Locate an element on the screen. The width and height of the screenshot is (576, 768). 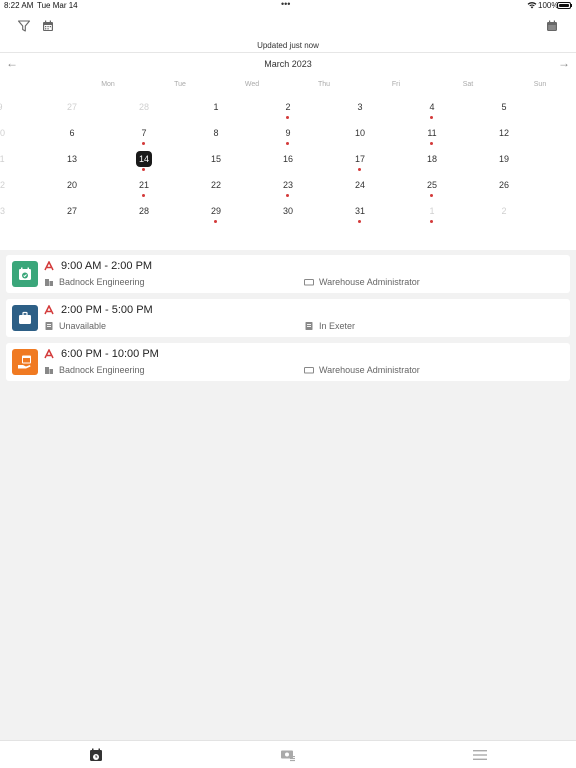
menu-tab-icon is located at coordinates (480, 755).